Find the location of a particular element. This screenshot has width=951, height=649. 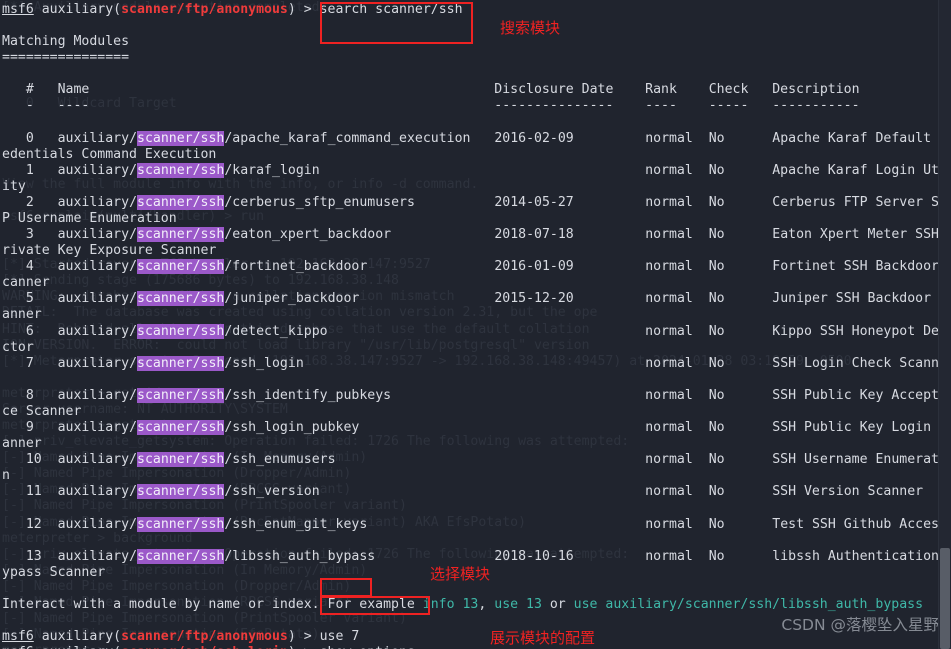

row-index: 12 is located at coordinates (33, 524).